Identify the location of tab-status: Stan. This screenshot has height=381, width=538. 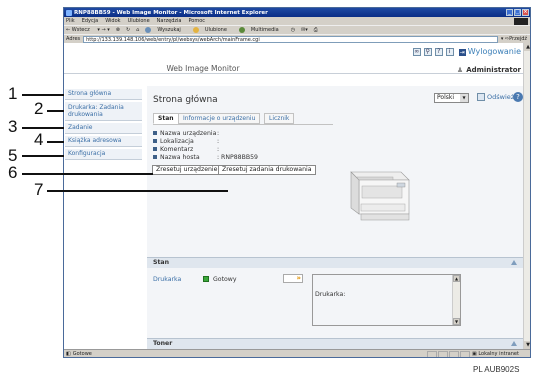
(166, 118).